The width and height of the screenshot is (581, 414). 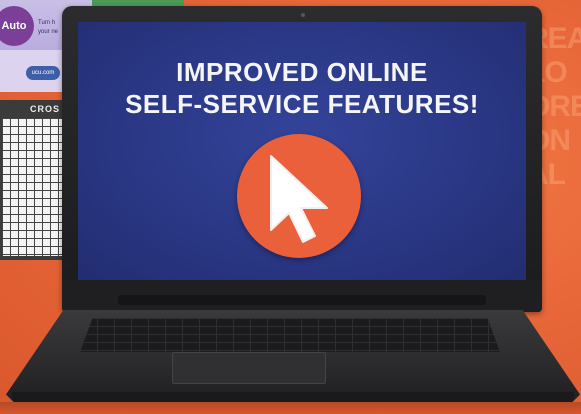 I want to click on cursor-button, so click(x=299, y=196).